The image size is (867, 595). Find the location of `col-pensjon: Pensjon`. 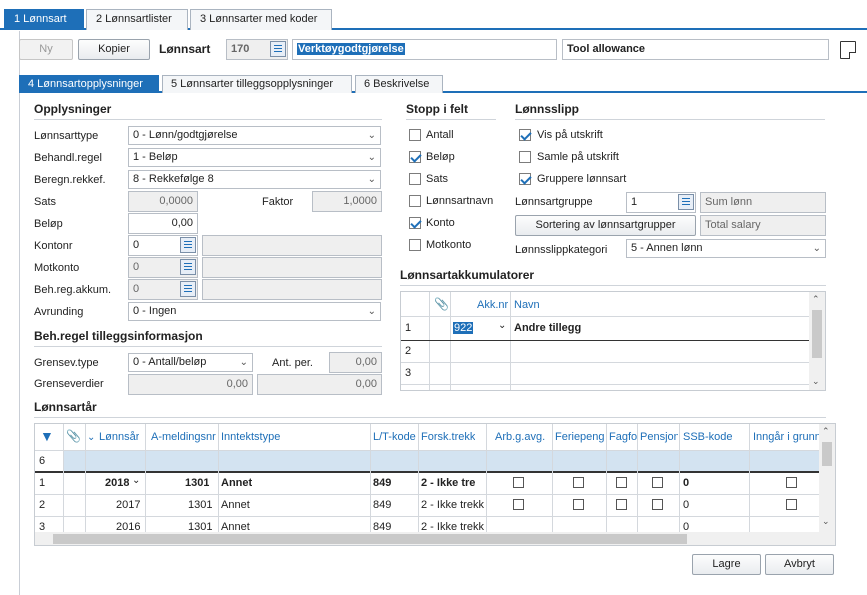

col-pensjon: Pensjon is located at coordinates (659, 437).